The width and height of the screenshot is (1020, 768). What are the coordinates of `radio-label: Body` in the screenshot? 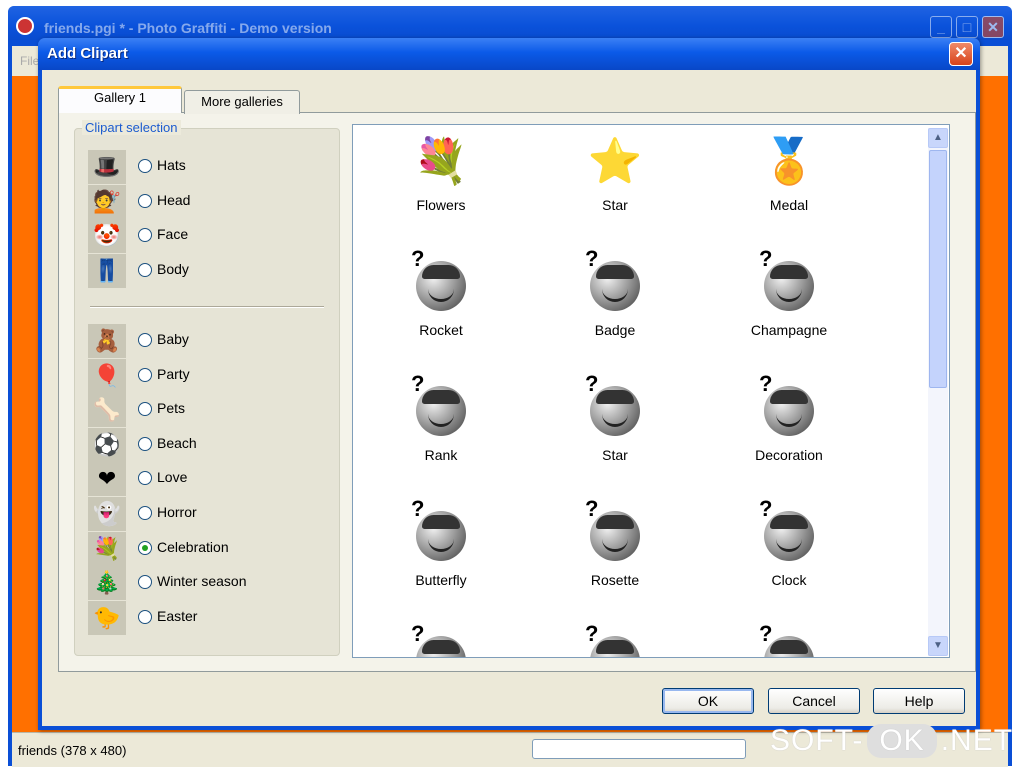 It's located at (173, 269).